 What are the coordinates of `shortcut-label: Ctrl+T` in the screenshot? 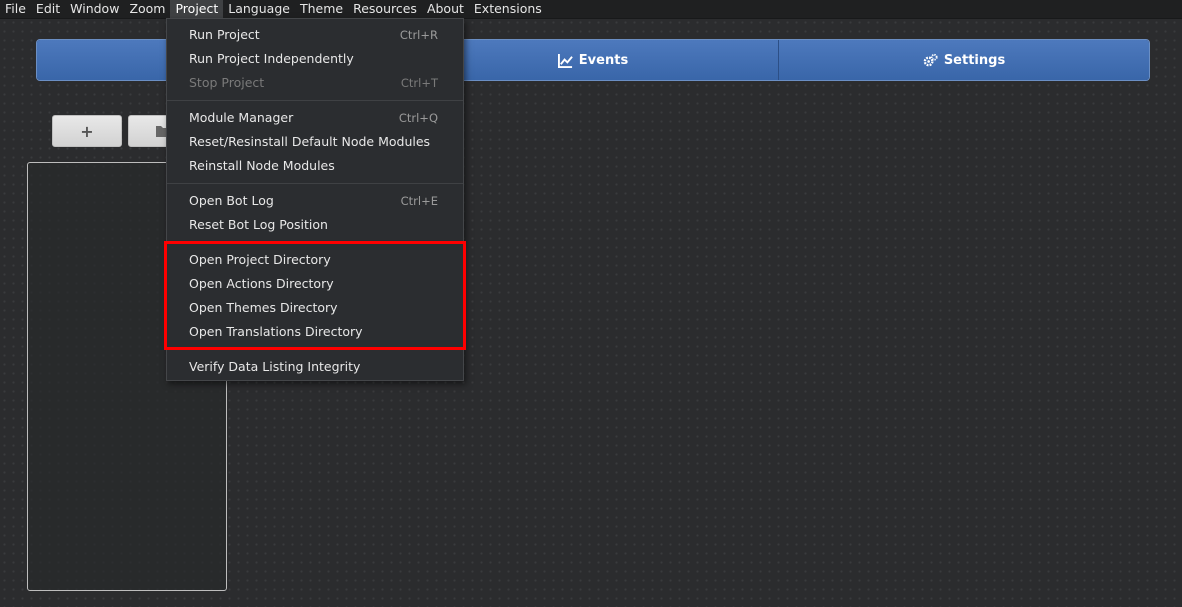 It's located at (419, 83).